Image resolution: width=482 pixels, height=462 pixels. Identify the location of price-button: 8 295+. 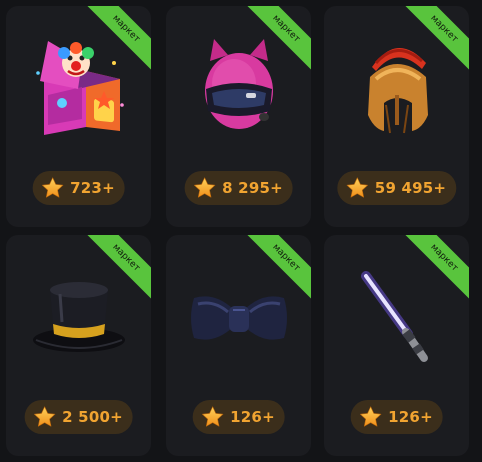
(238, 188).